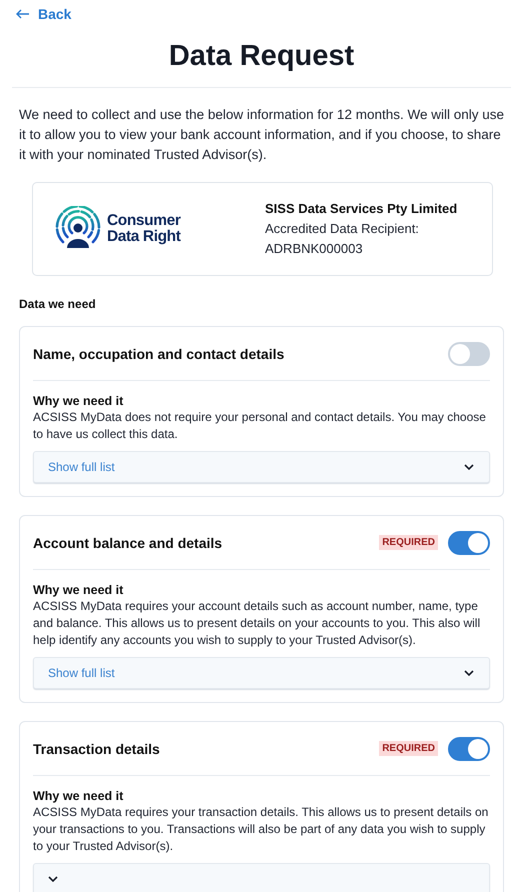 This screenshot has height=892, width=525. I want to click on permission-title: Account balance and details, so click(128, 542).